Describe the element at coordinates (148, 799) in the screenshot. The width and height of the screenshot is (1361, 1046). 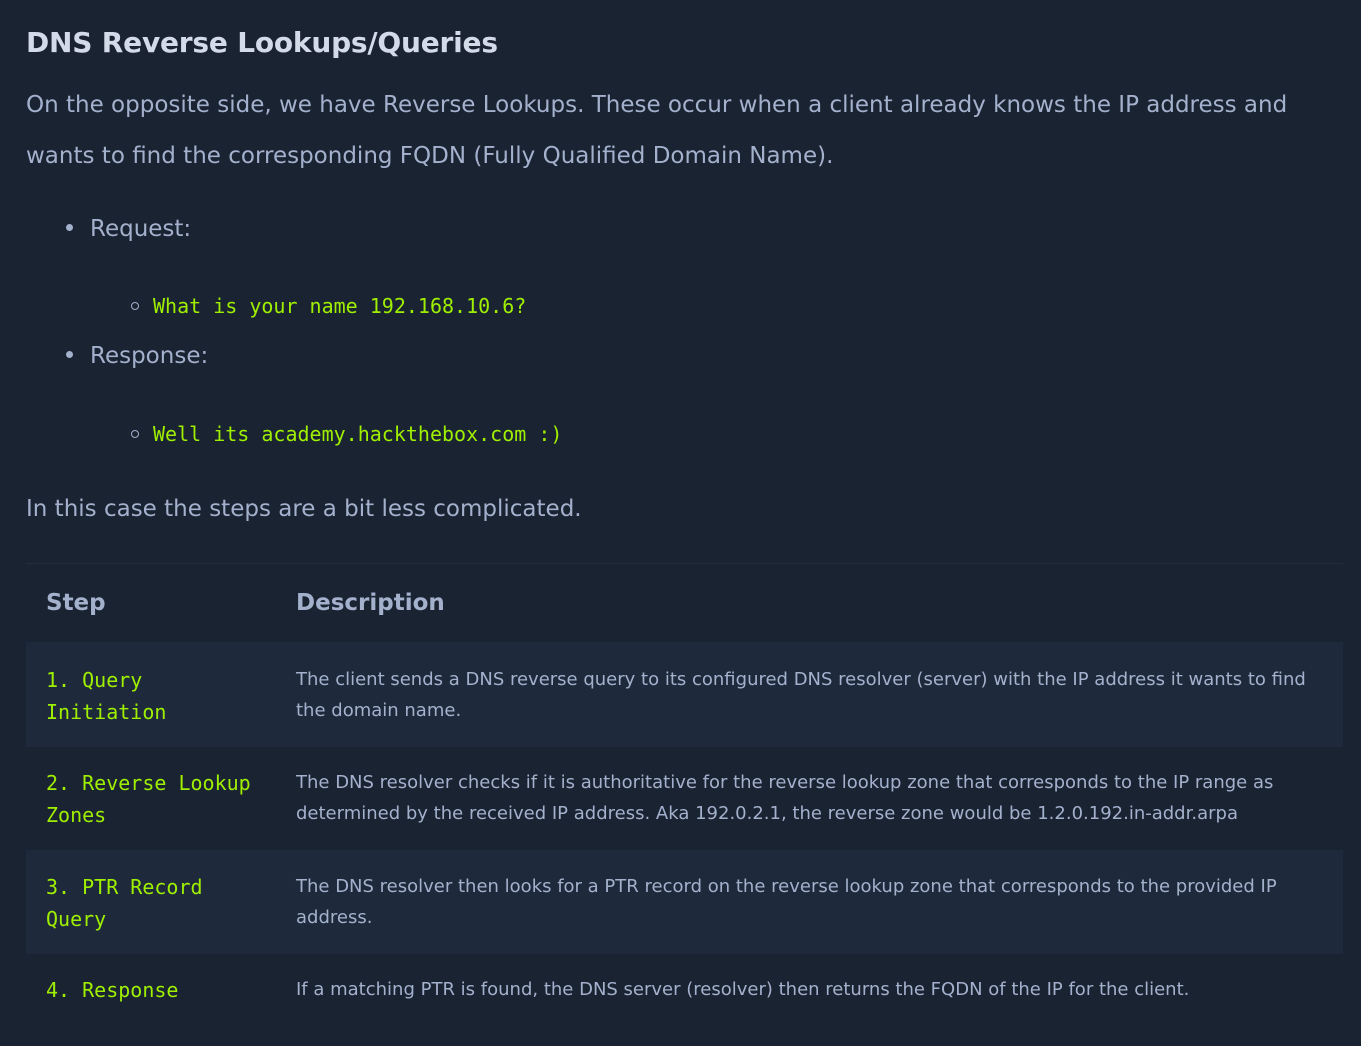
I see `step-cell: 2. Reverse Lookup Zones` at that location.